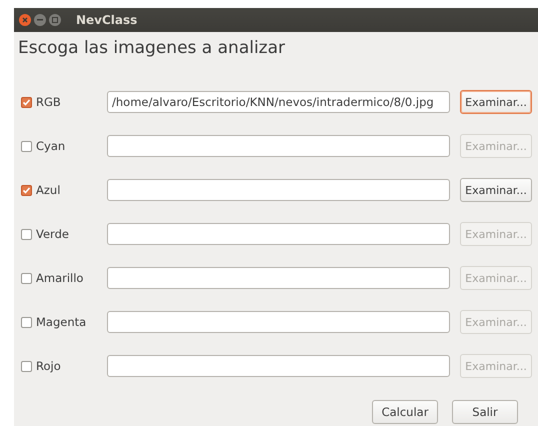  I want to click on exit-button: Salir, so click(485, 412).